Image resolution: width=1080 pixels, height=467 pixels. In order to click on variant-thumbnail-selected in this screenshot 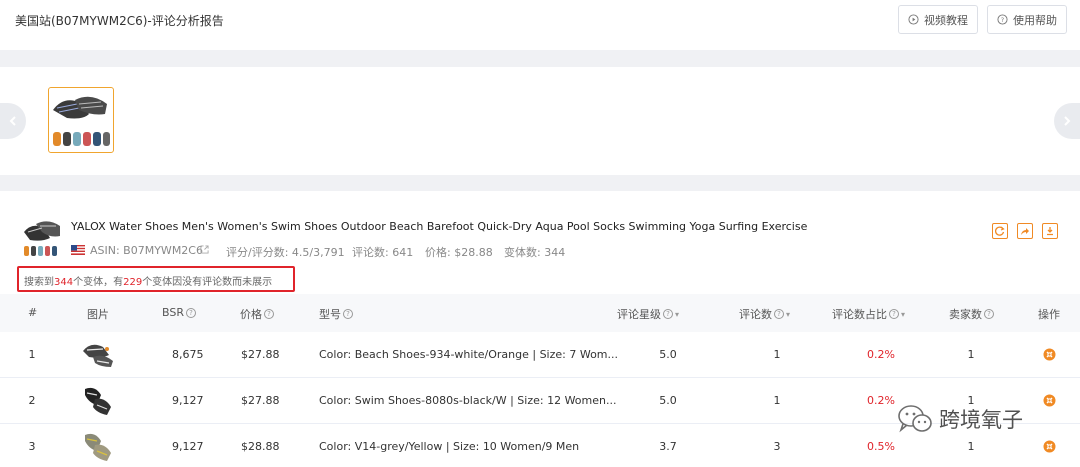, I will do `click(81, 120)`.